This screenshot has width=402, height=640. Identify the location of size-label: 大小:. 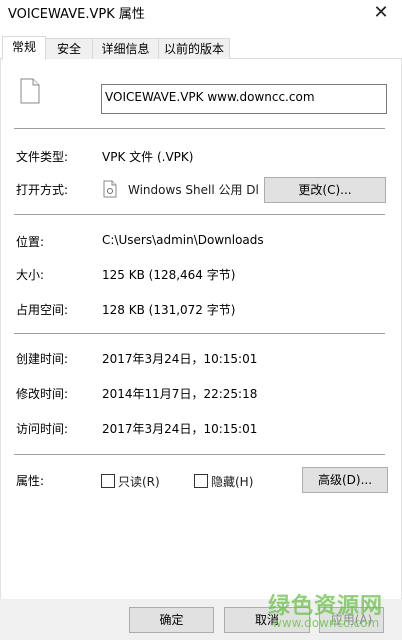
(30, 275).